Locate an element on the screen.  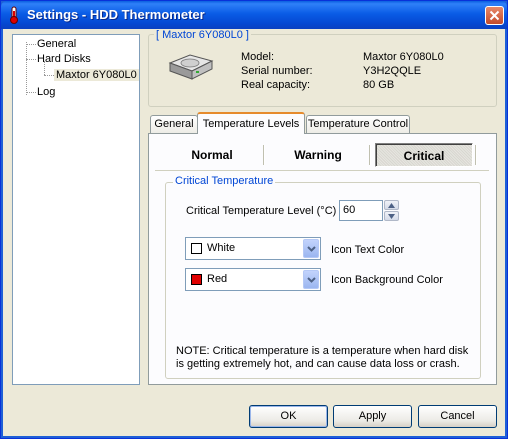
arrow-up-icon is located at coordinates (391, 205).